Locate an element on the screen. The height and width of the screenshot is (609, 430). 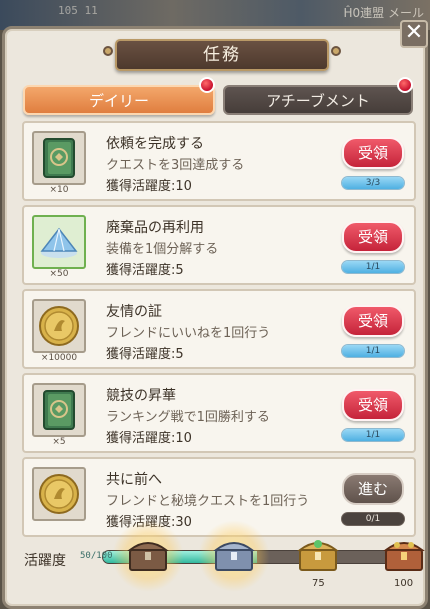
task-description: フレンドにいいねを1回行う is located at coordinates (188, 333).